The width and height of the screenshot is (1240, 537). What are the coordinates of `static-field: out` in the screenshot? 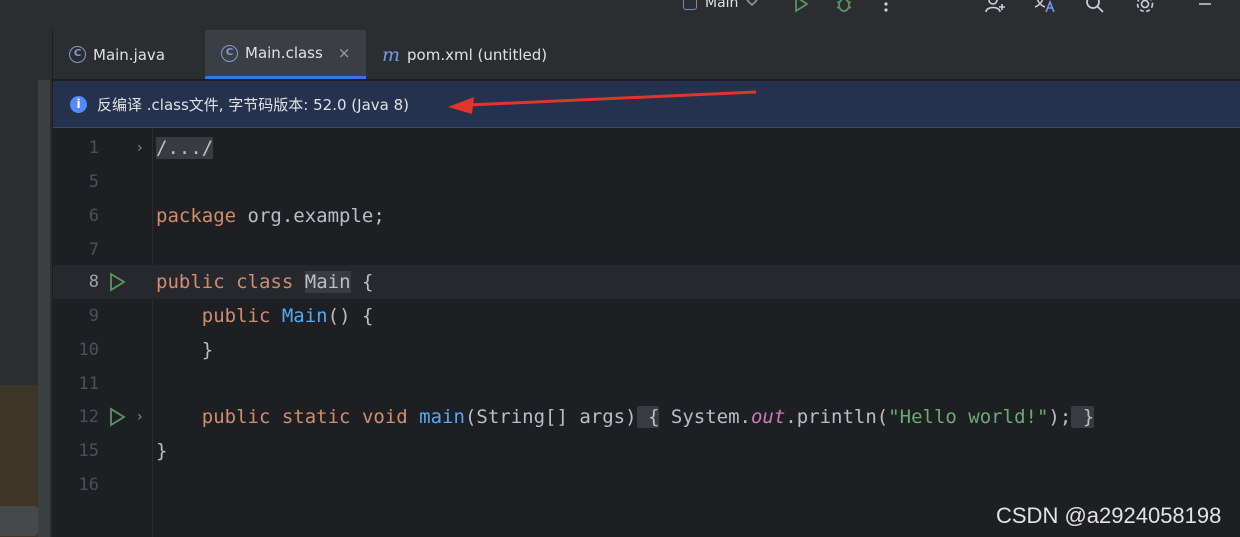 It's located at (768, 417).